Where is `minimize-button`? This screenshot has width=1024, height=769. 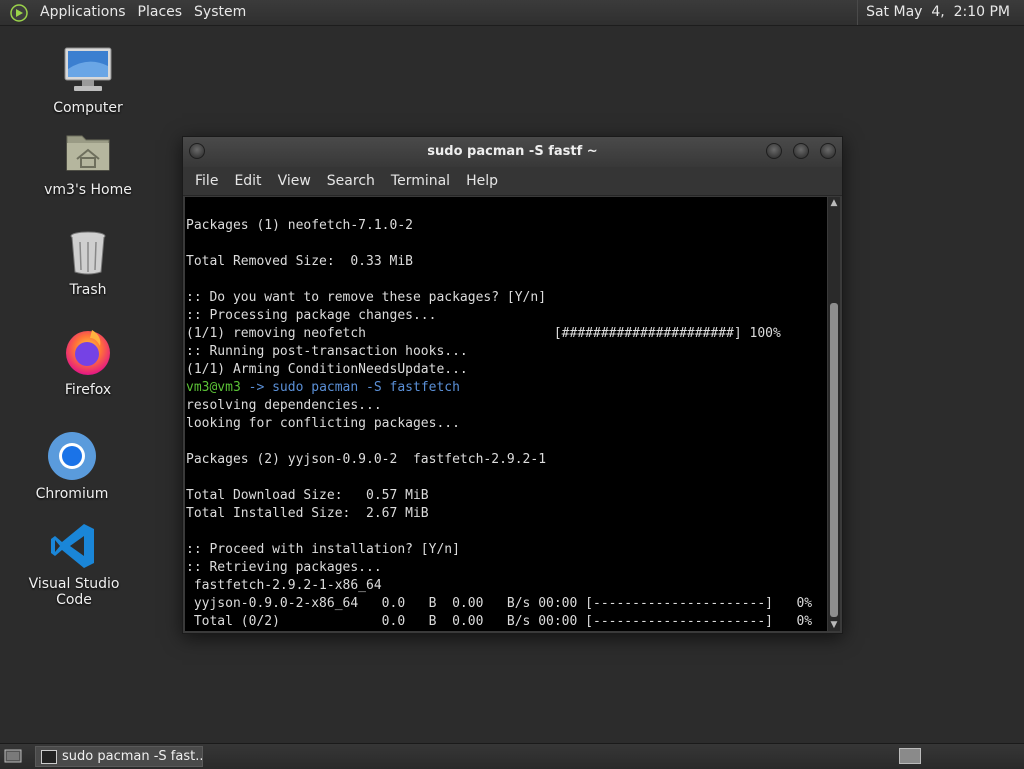
minimize-button is located at coordinates (774, 151).